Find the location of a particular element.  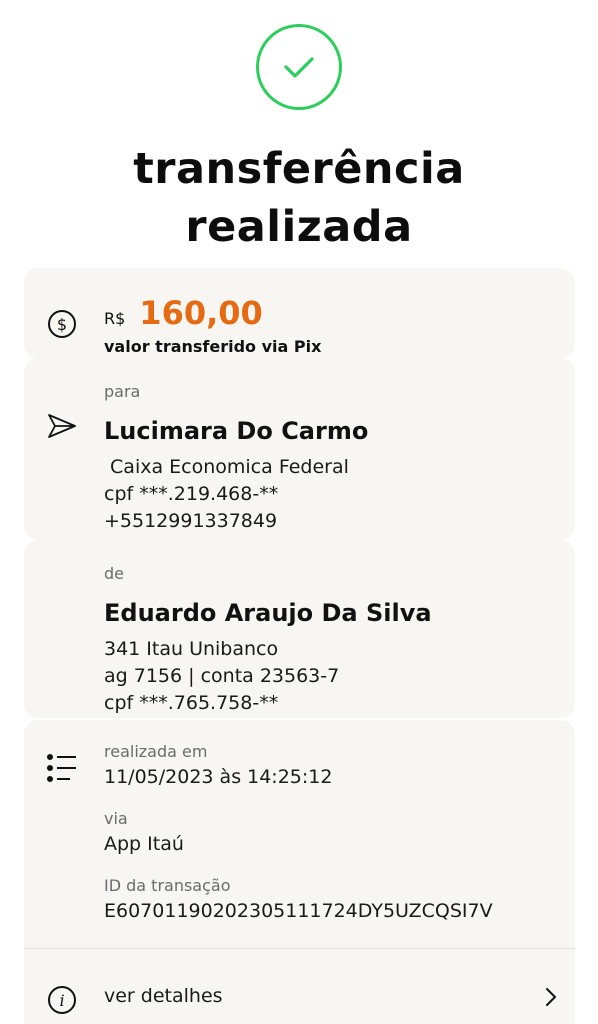

via-value: App Itaú is located at coordinates (144, 844).